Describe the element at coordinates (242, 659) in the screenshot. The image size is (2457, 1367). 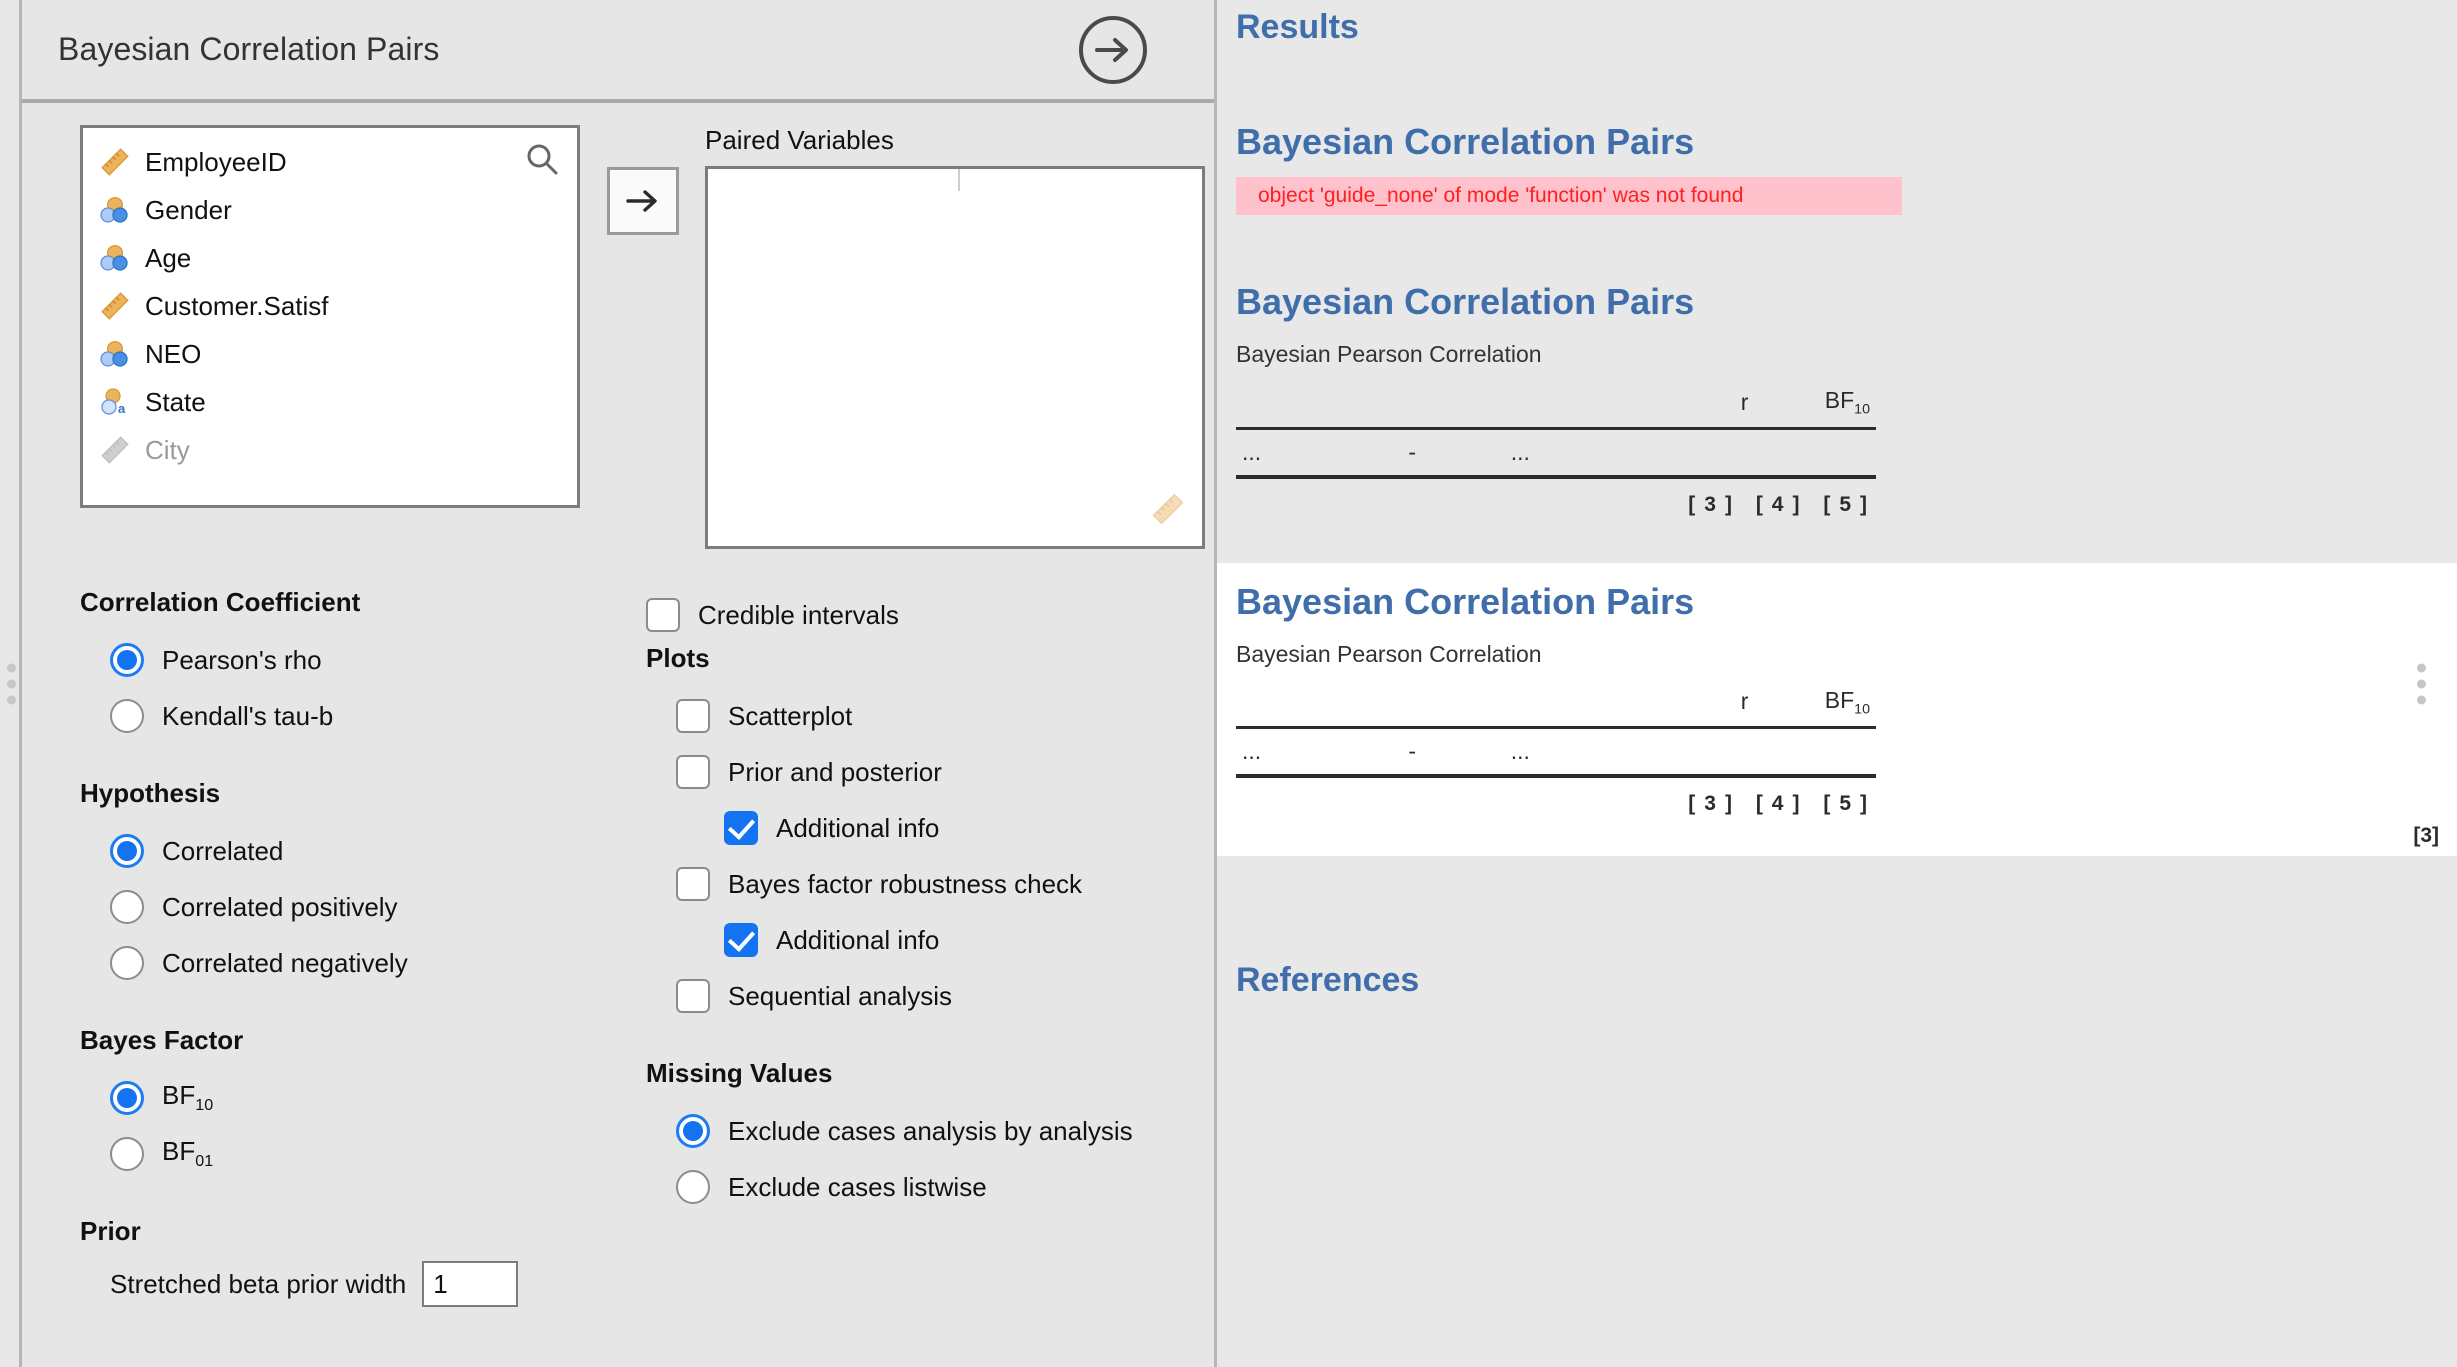
I see `radio-label: Pearson's rho` at that location.